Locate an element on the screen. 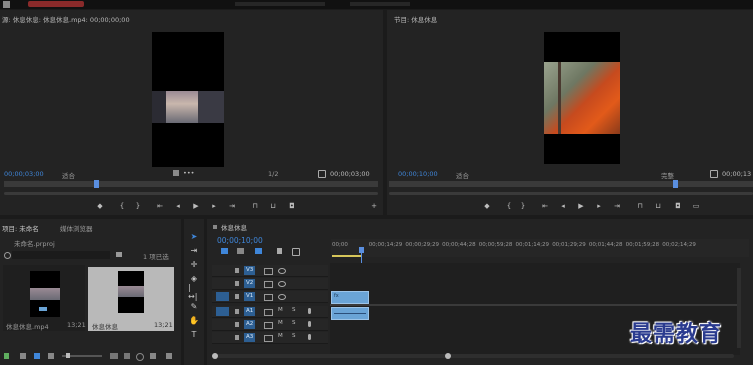 This screenshot has height=365, width=753. freeform-view-icon is located at coordinates (51, 356).